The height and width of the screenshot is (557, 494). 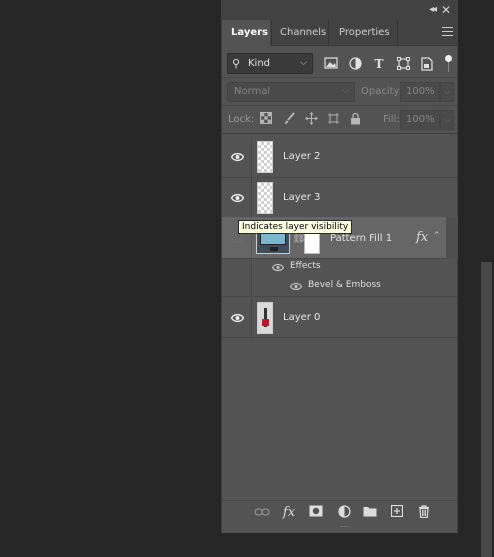 What do you see at coordinates (331, 64) in the screenshot?
I see `pixel-layer-filter-icon` at bounding box center [331, 64].